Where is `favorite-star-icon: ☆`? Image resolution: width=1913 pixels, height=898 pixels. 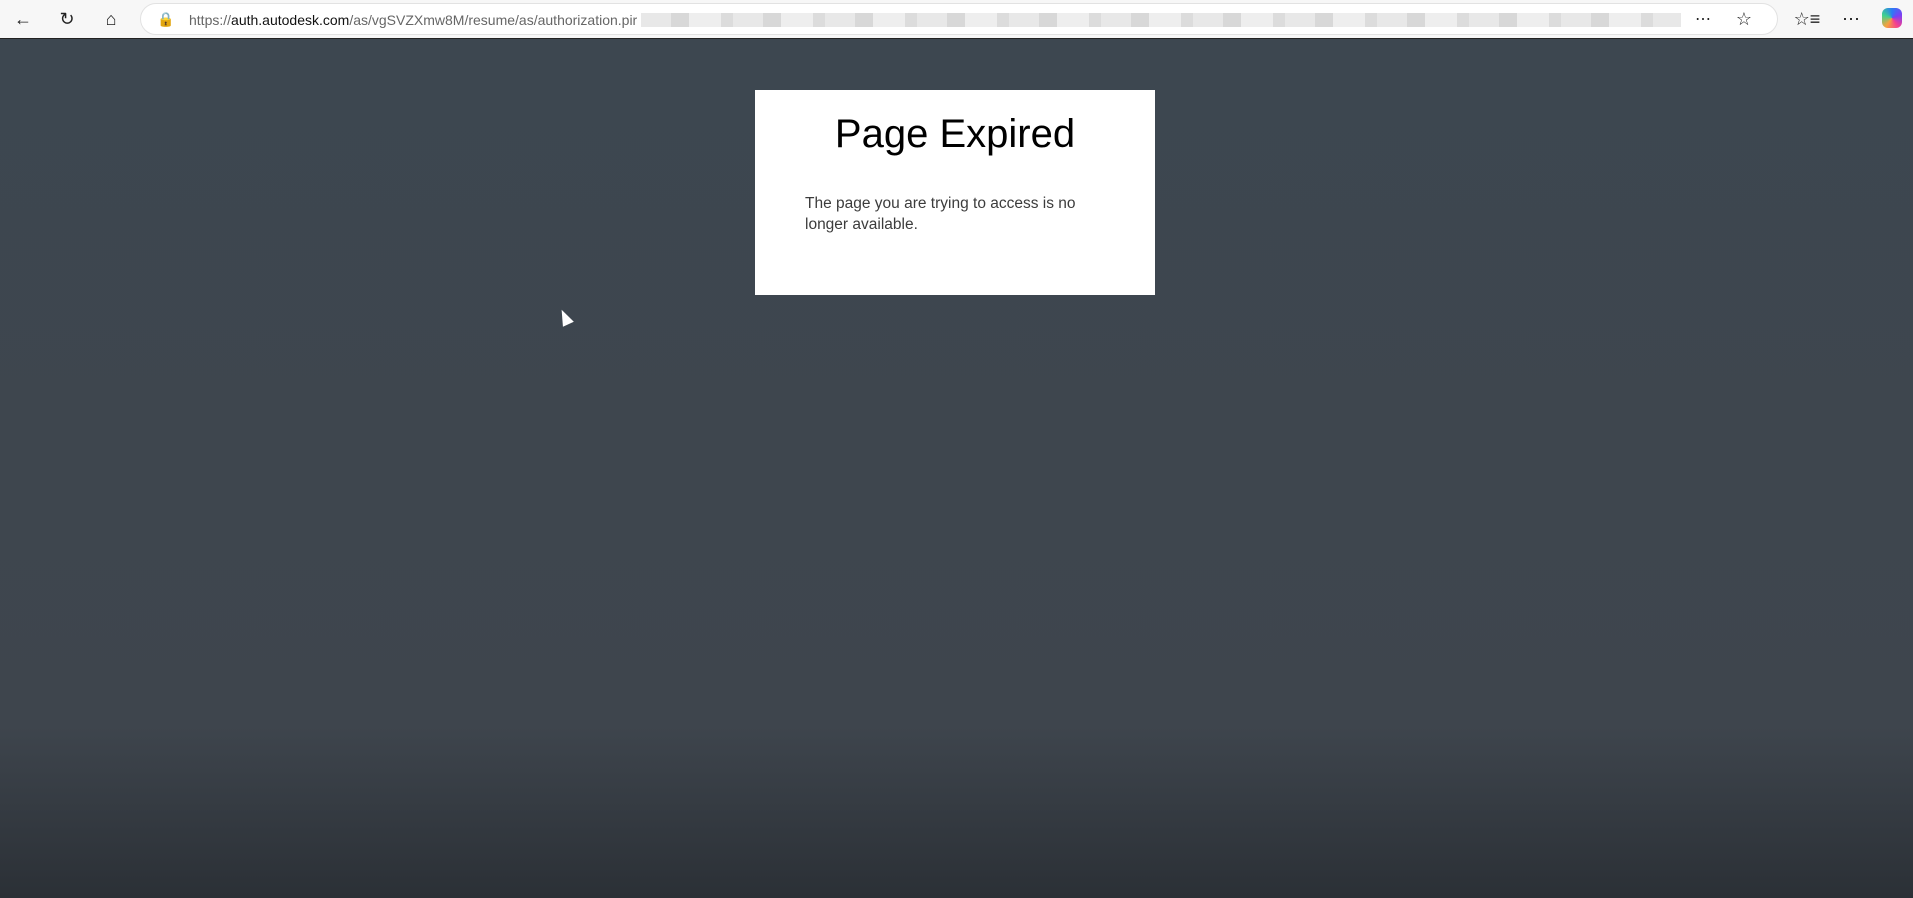 favorite-star-icon: ☆ is located at coordinates (1744, 19).